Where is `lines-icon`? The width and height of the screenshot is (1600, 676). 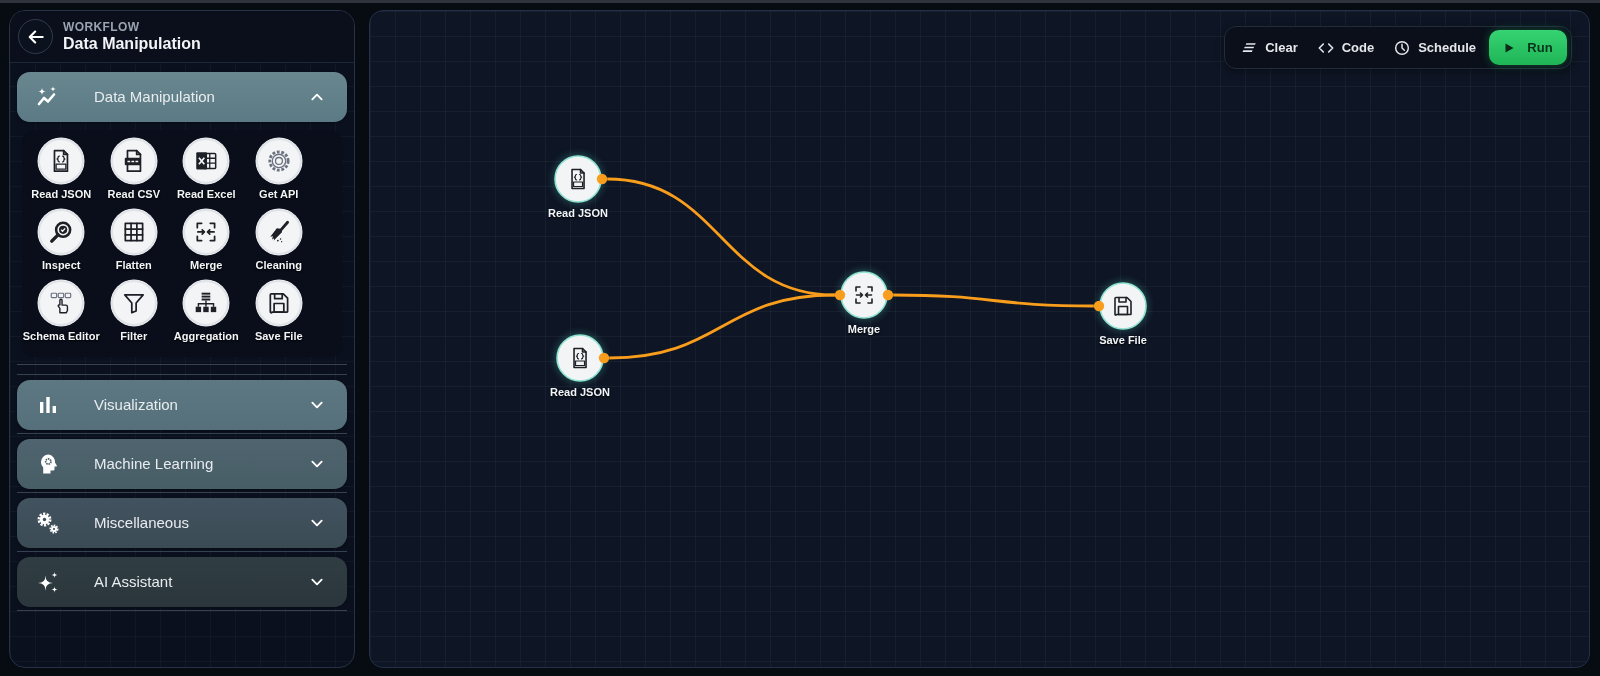
lines-icon is located at coordinates (1250, 47).